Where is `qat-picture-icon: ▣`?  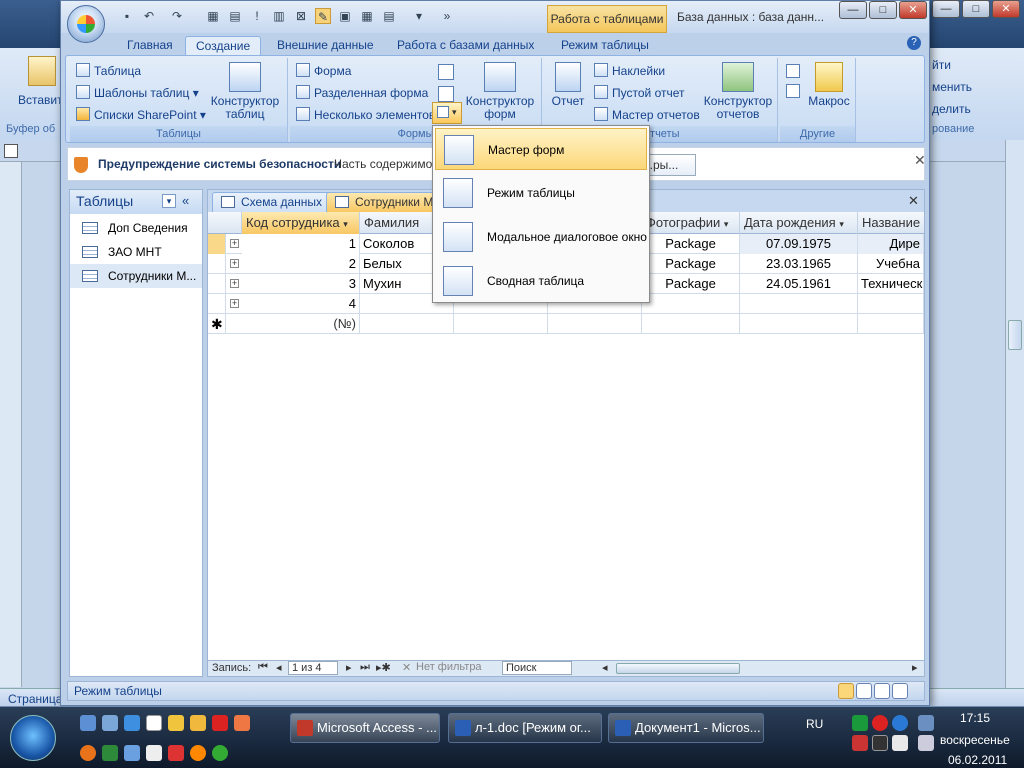 qat-picture-icon: ▣ is located at coordinates (345, 16).